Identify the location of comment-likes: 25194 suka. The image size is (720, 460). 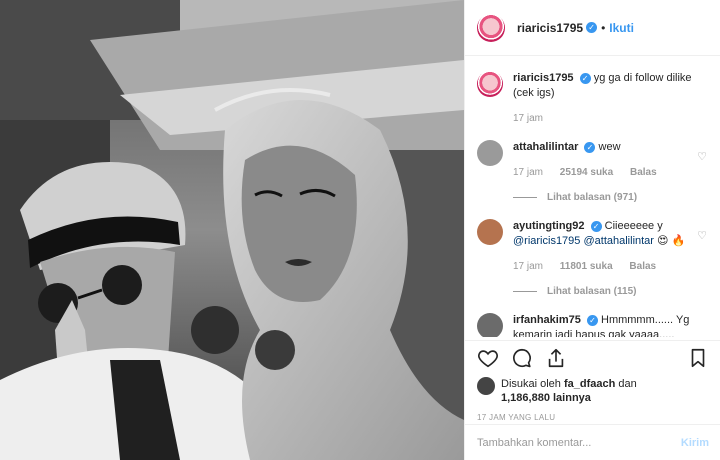
(586, 172).